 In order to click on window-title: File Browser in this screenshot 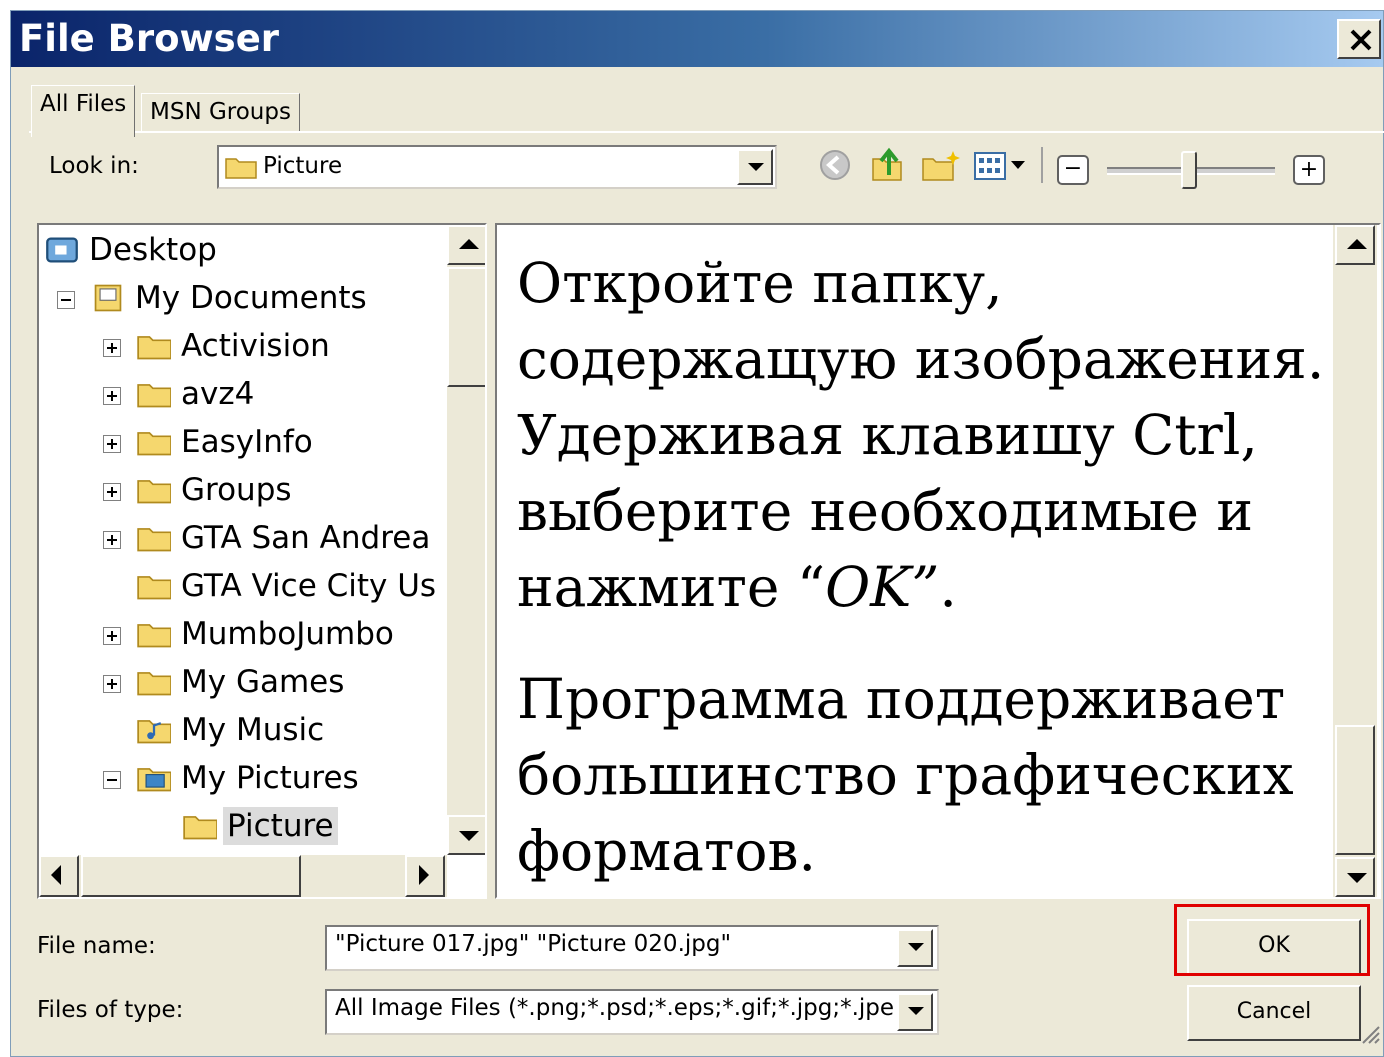, I will do `click(149, 38)`.